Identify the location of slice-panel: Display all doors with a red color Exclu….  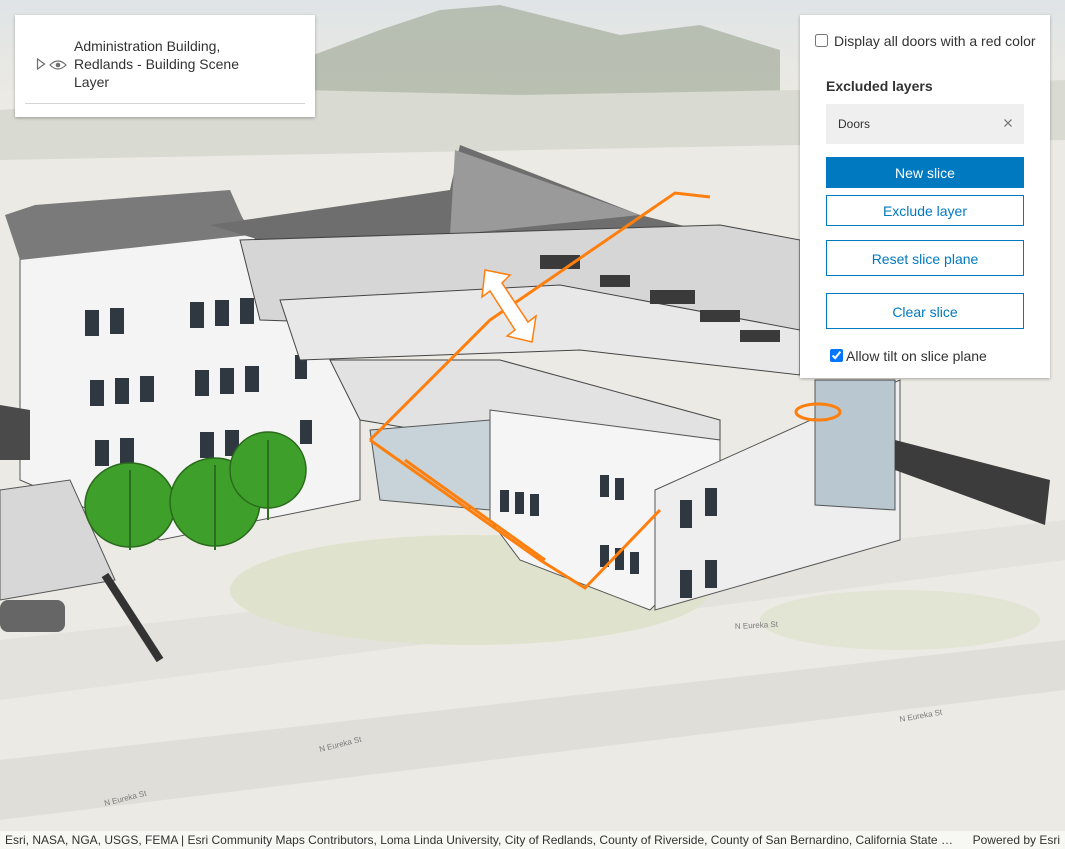
(925, 196).